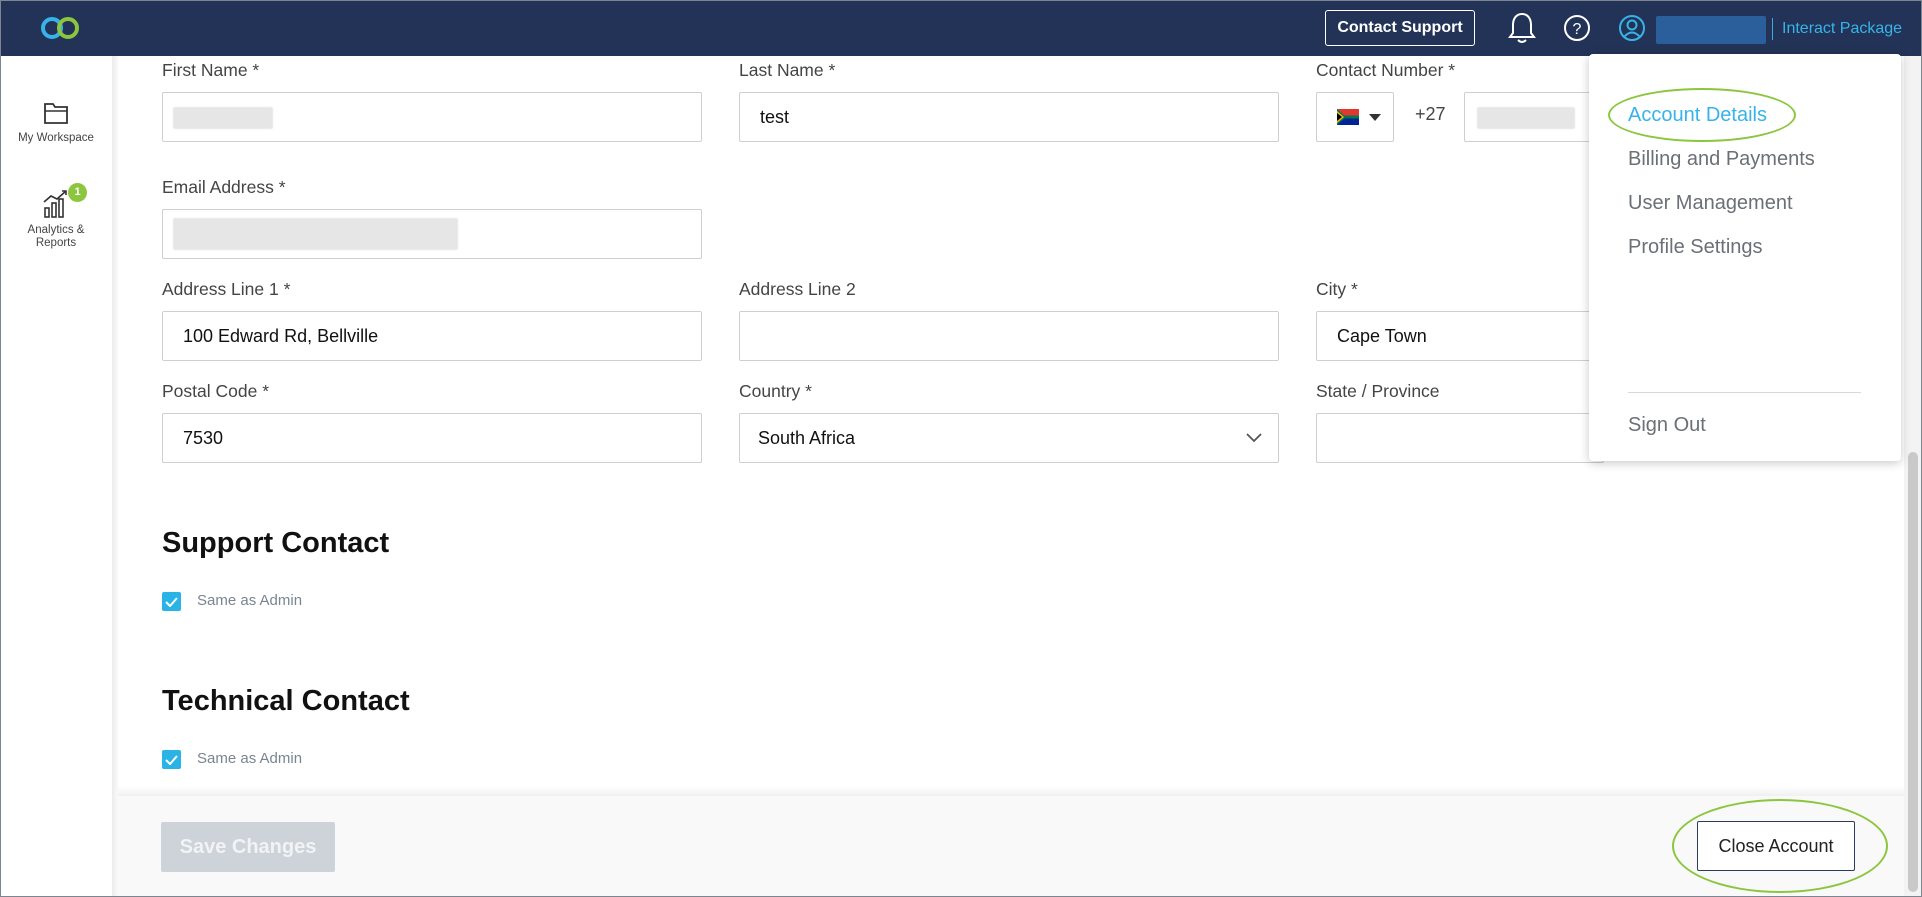 This screenshot has height=897, width=1922. Describe the element at coordinates (1842, 29) in the screenshot. I see `package-label: Interact Package` at that location.